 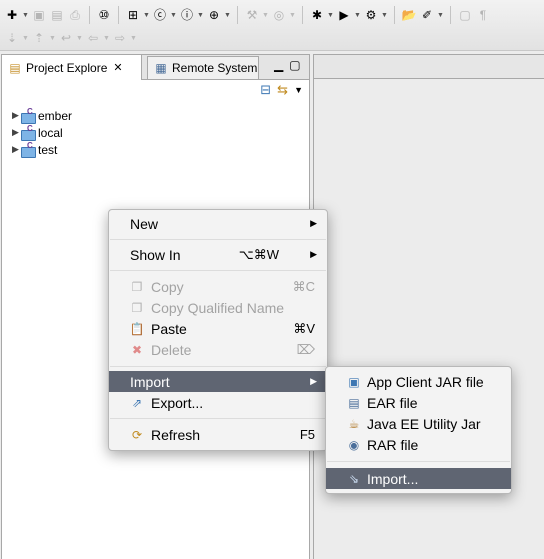 What do you see at coordinates (218, 223) in the screenshot?
I see `menu-item-new: New ▶` at bounding box center [218, 223].